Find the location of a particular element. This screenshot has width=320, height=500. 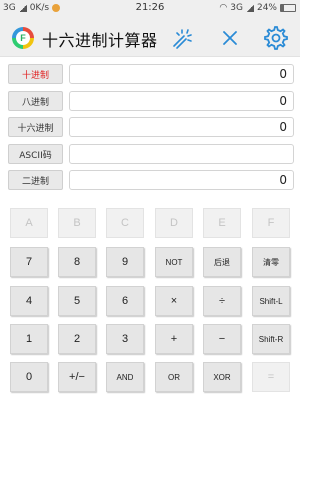

settings-gear-icon is located at coordinates (276, 38).